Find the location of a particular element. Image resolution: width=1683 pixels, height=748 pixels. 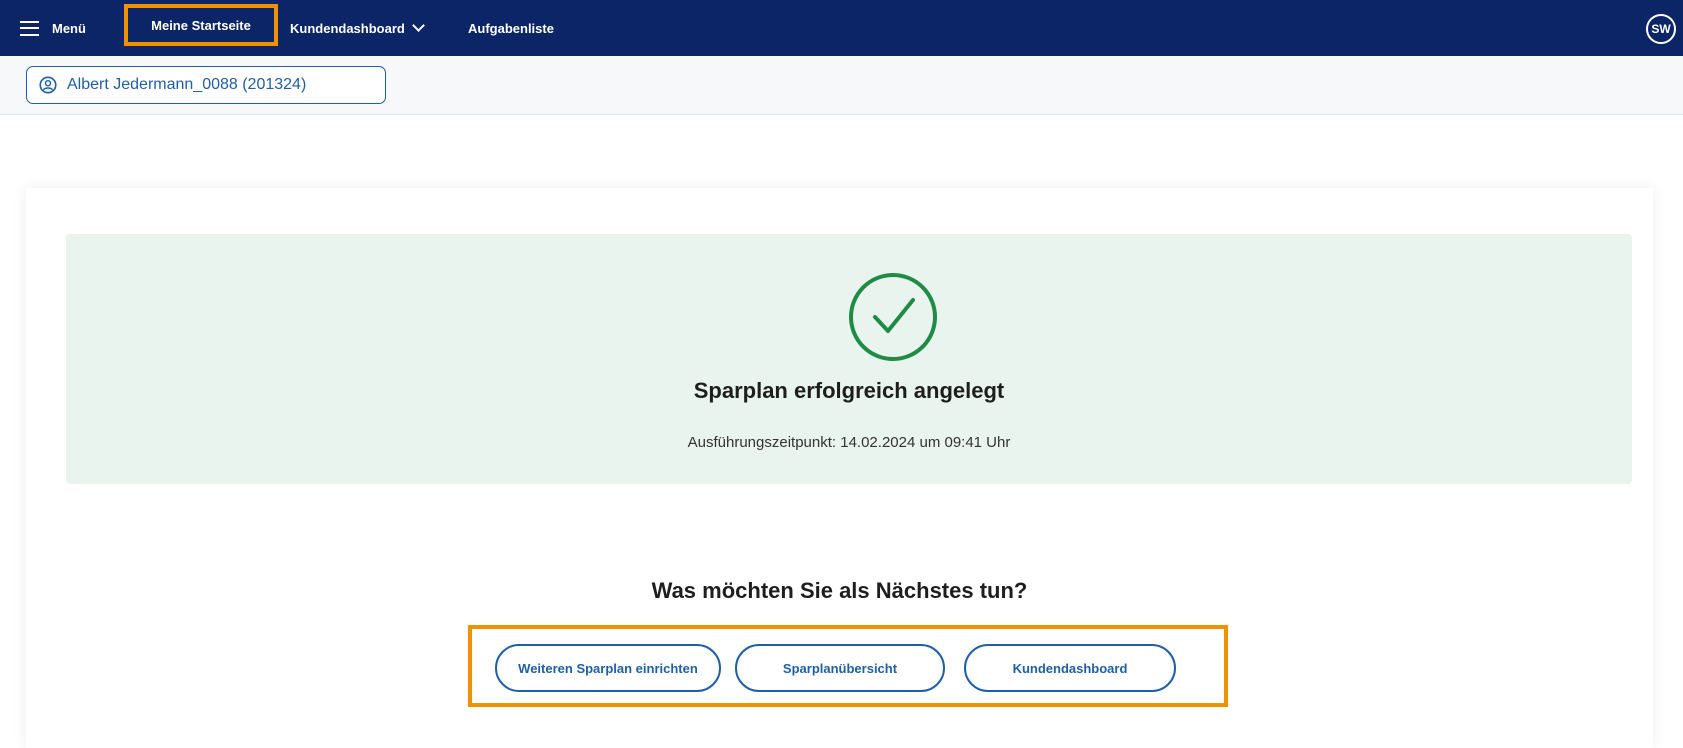

user-avatar: SW is located at coordinates (1661, 29).